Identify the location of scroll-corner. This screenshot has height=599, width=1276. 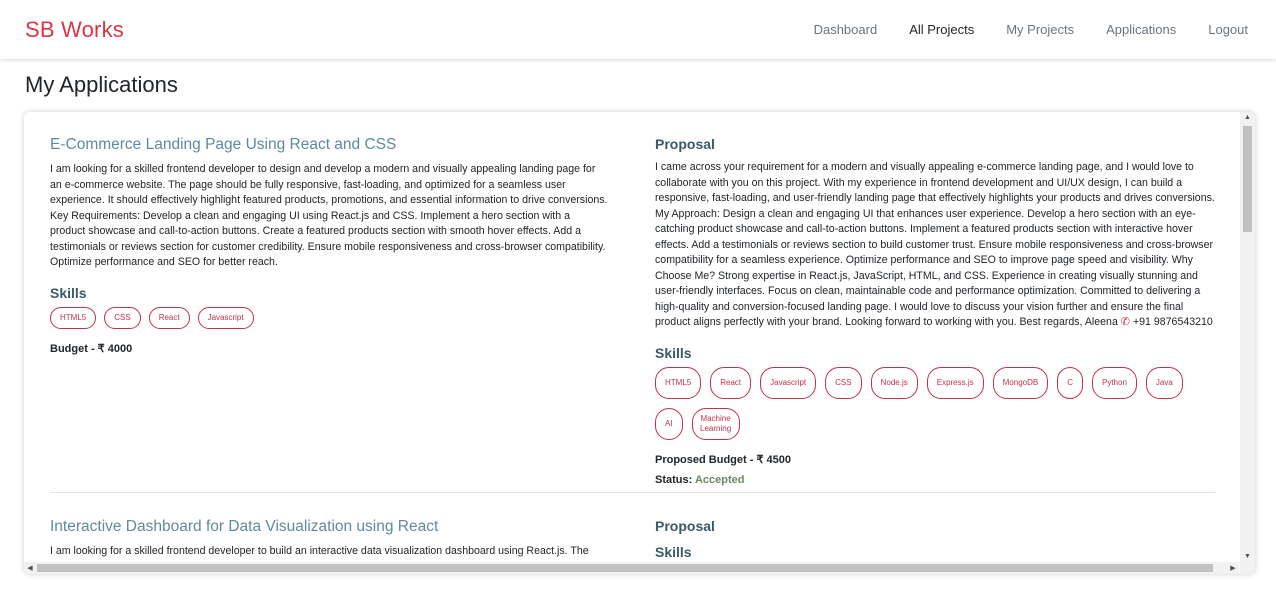
(1247, 568).